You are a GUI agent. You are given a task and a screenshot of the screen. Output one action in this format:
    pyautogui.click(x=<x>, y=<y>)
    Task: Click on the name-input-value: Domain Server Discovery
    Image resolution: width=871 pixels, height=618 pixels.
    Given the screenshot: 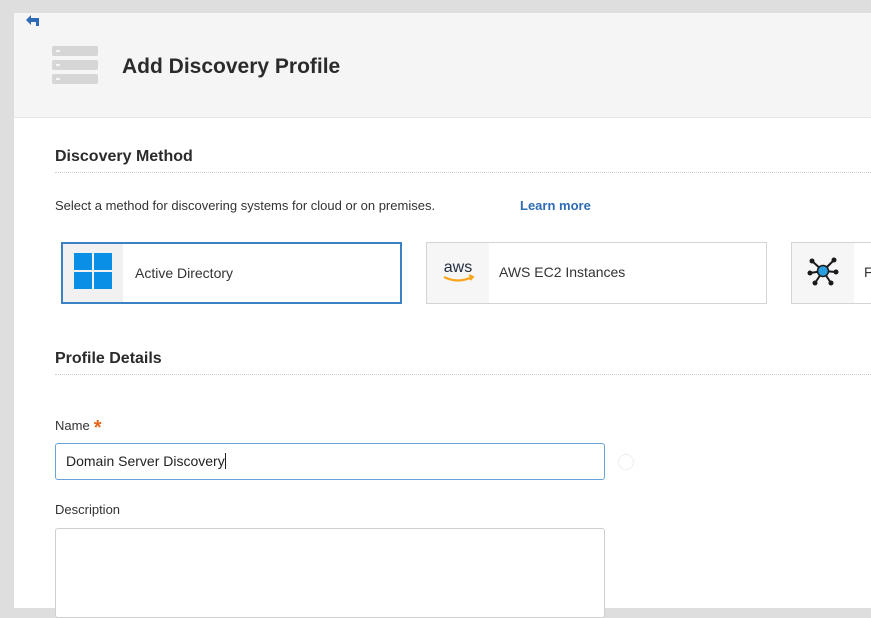 What is the action you would take?
    pyautogui.click(x=145, y=461)
    